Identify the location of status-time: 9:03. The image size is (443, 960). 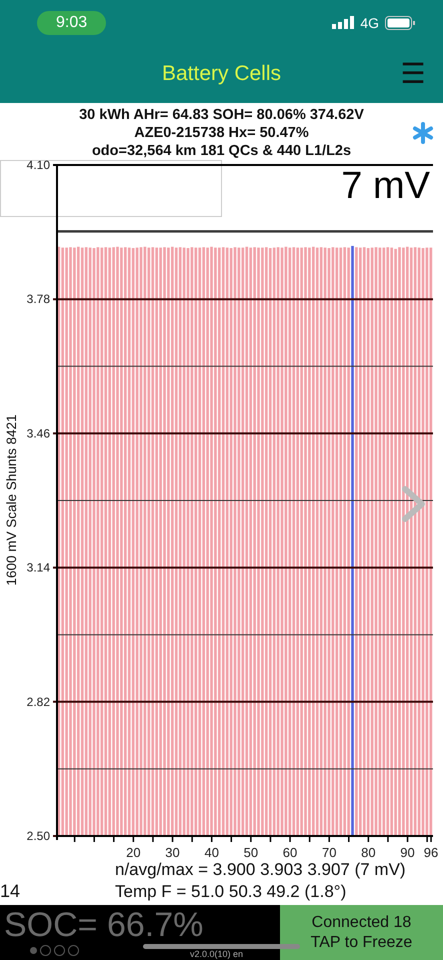
(71, 22).